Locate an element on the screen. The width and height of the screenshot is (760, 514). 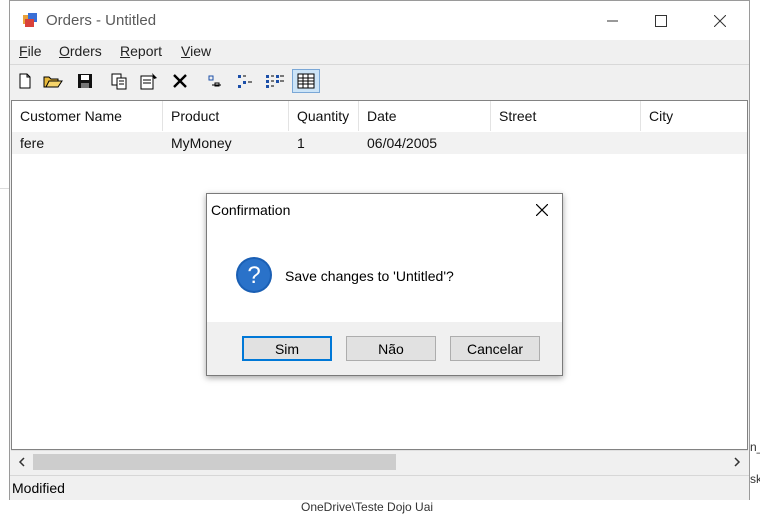
new-button is located at coordinates (25, 81).